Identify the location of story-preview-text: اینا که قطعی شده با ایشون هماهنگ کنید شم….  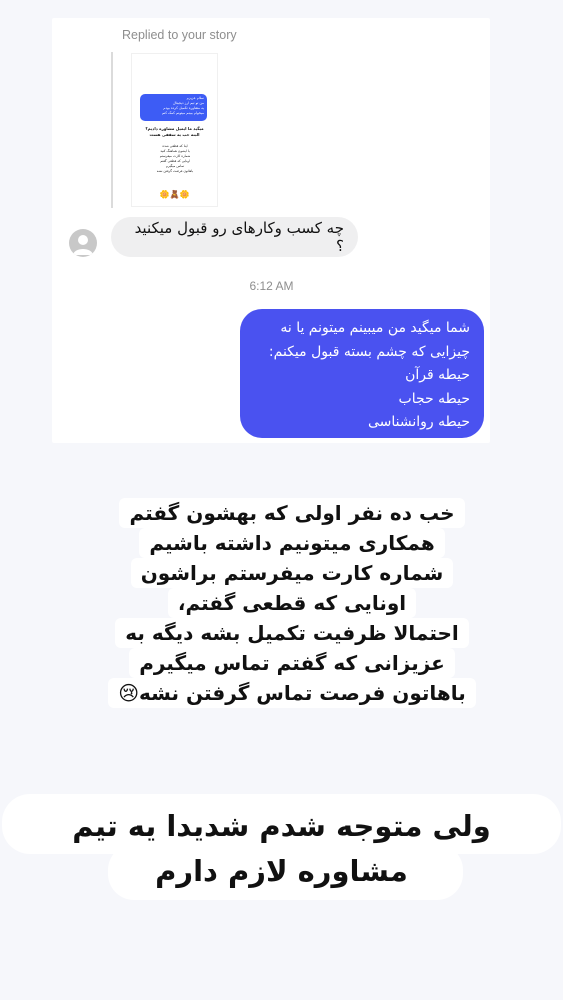
(175, 158).